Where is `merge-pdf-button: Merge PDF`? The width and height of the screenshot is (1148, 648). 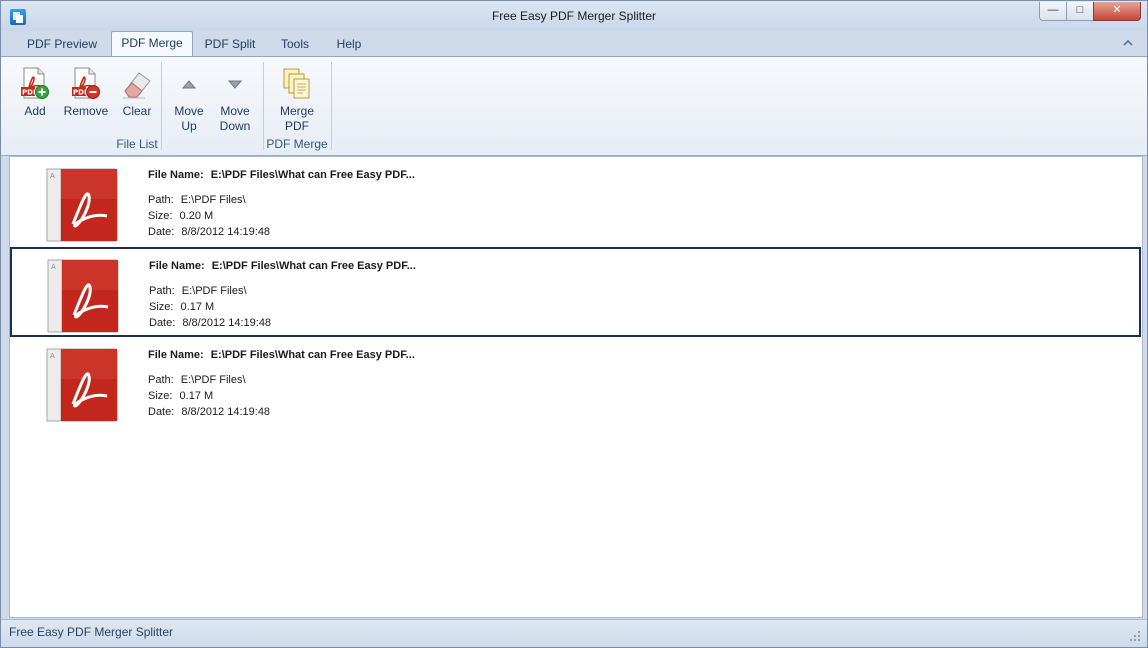 merge-pdf-button: Merge PDF is located at coordinates (297, 95).